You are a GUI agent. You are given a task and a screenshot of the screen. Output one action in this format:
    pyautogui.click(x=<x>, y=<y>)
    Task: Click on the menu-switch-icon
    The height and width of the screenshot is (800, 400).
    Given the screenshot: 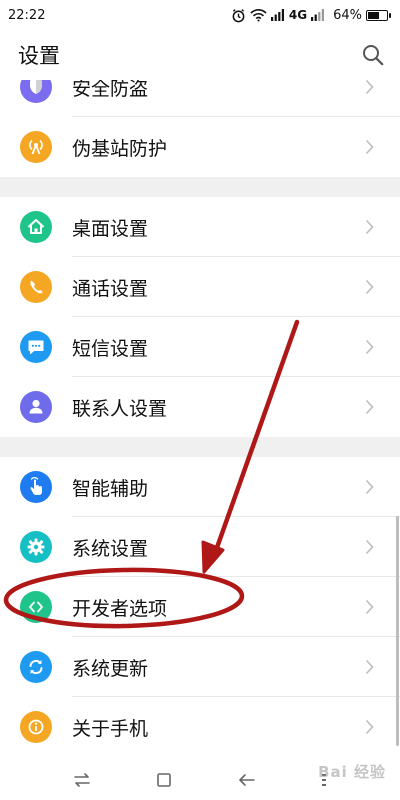 What is the action you would take?
    pyautogui.click(x=82, y=780)
    